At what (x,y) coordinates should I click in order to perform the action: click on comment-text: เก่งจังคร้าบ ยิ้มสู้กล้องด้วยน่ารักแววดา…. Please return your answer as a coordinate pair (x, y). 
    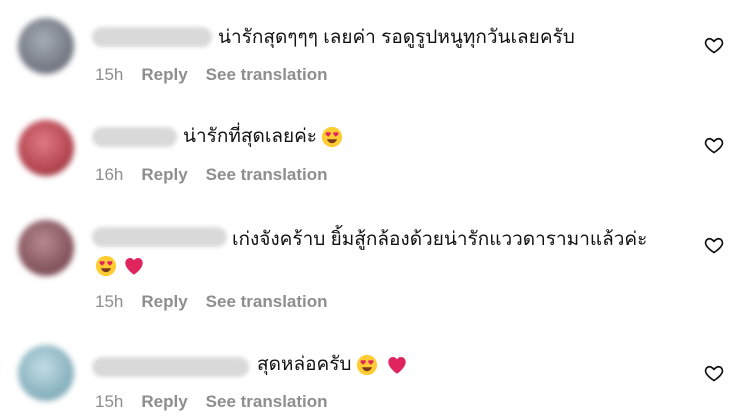
    Looking at the image, I should click on (439, 240).